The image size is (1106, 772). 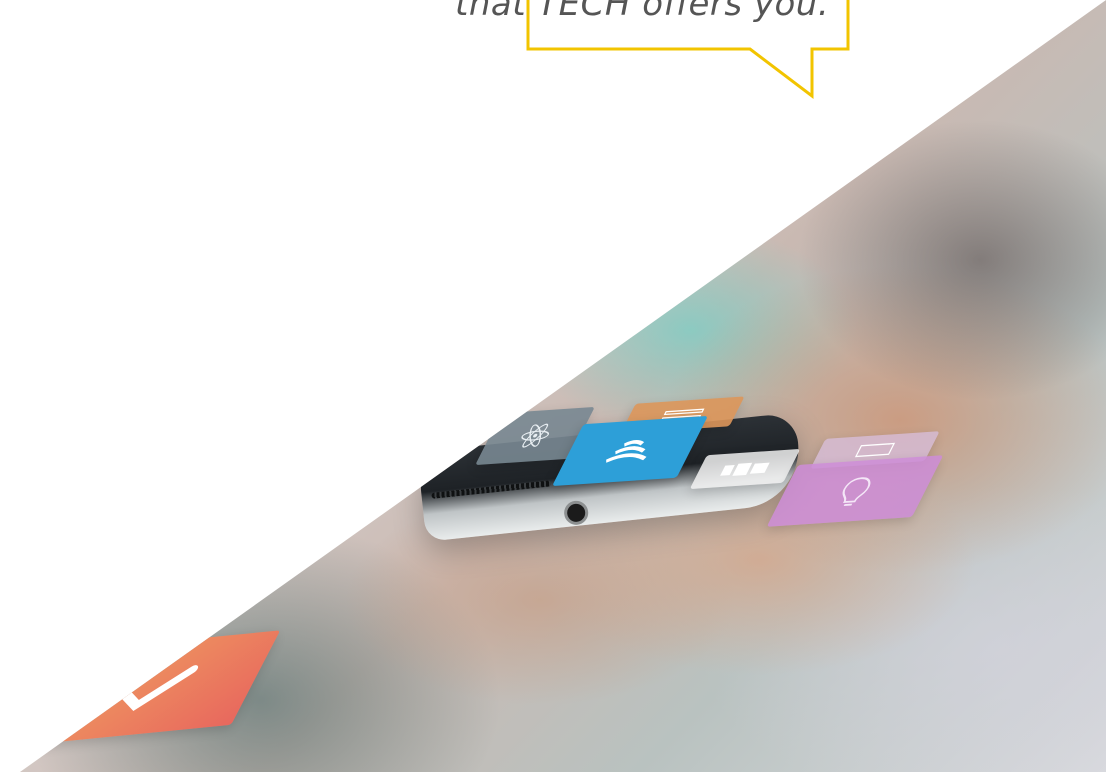 I want to click on callout-text: that TECH offers you., so click(x=642, y=12).